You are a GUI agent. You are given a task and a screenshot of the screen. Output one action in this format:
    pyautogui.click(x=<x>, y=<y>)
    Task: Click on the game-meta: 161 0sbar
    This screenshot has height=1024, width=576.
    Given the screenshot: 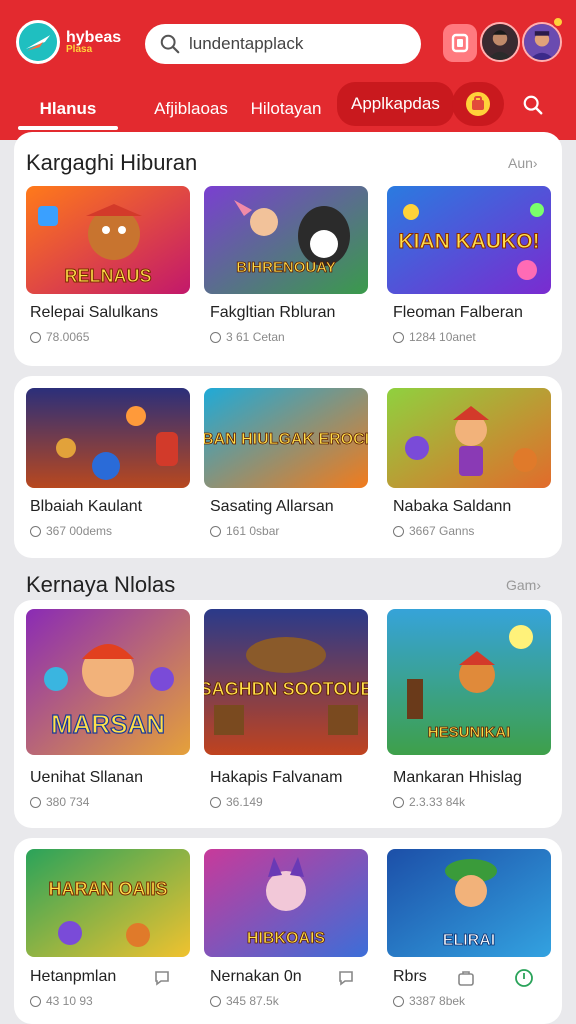 What is the action you would take?
    pyautogui.click(x=244, y=531)
    